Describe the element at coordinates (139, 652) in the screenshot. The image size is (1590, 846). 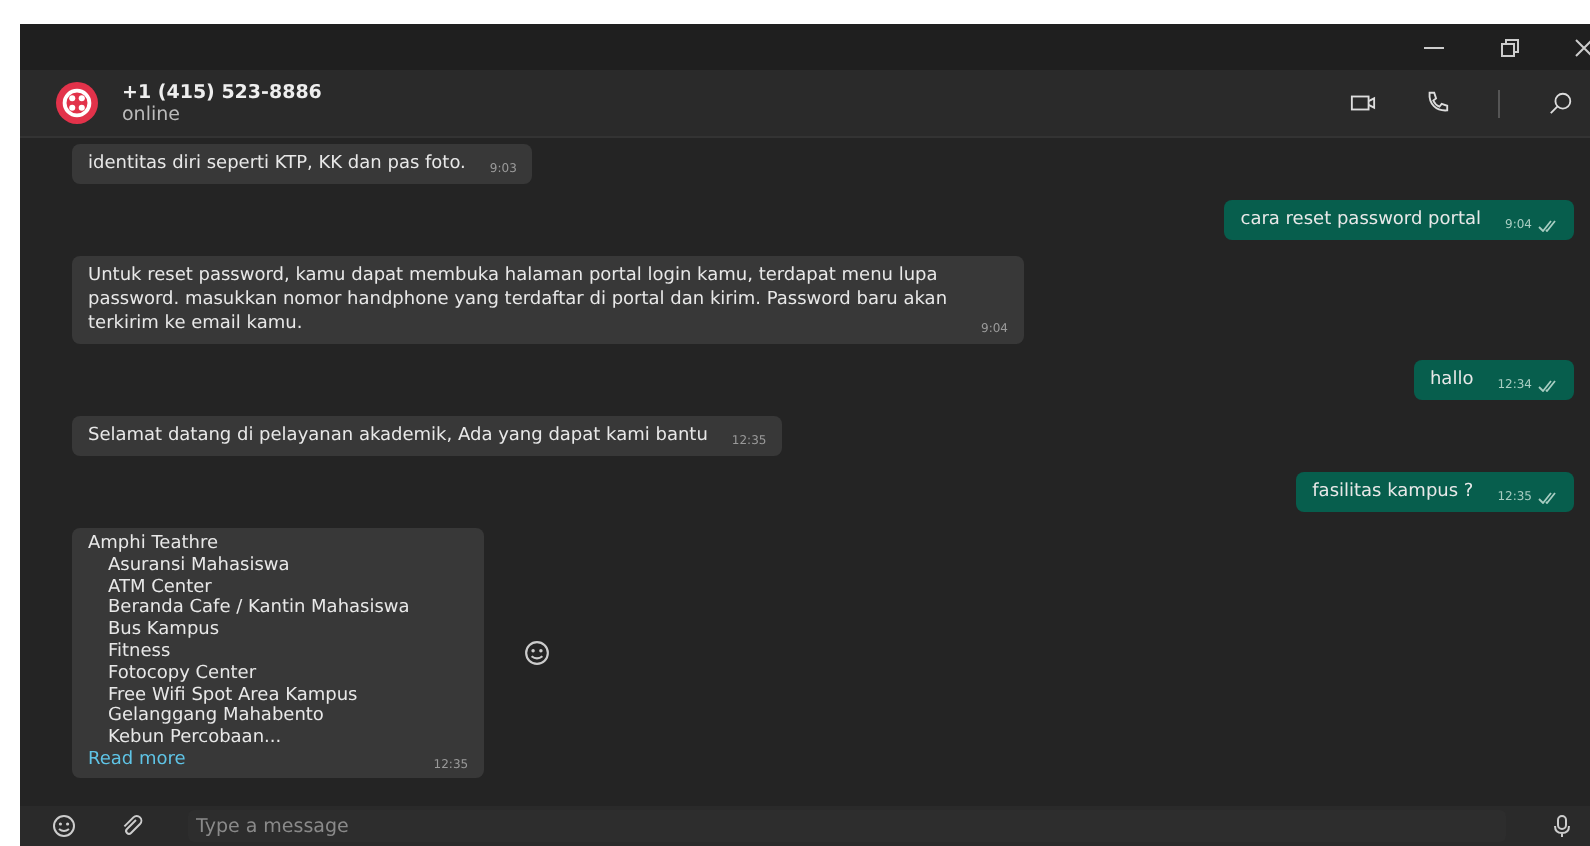
I see `list-item: Fitness` at that location.